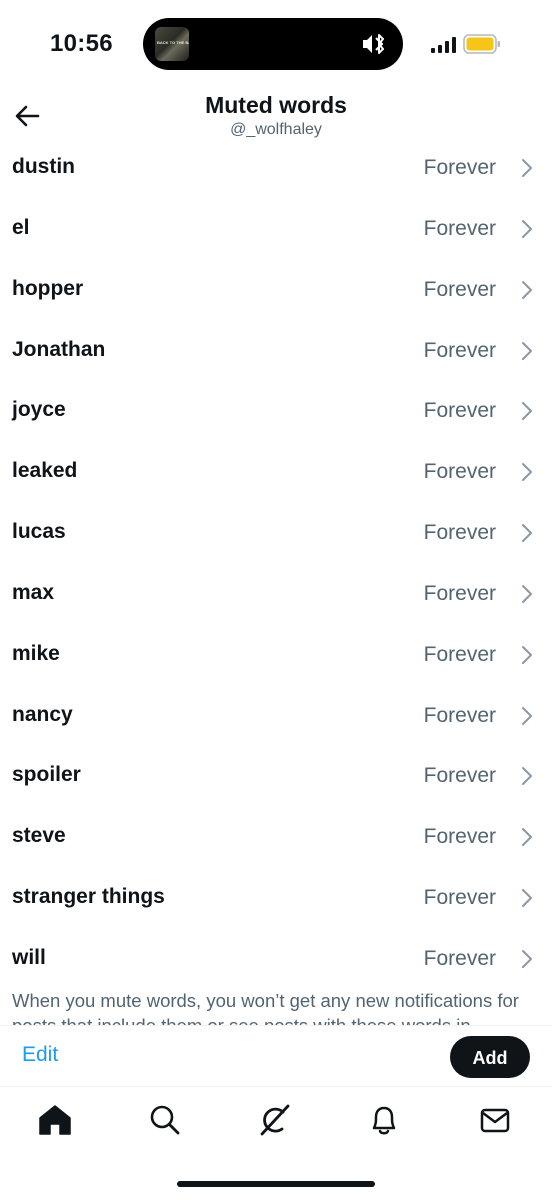 This screenshot has width=552, height=1200. Describe the element at coordinates (59, 349) in the screenshot. I see `muted-word: Jonathan` at that location.